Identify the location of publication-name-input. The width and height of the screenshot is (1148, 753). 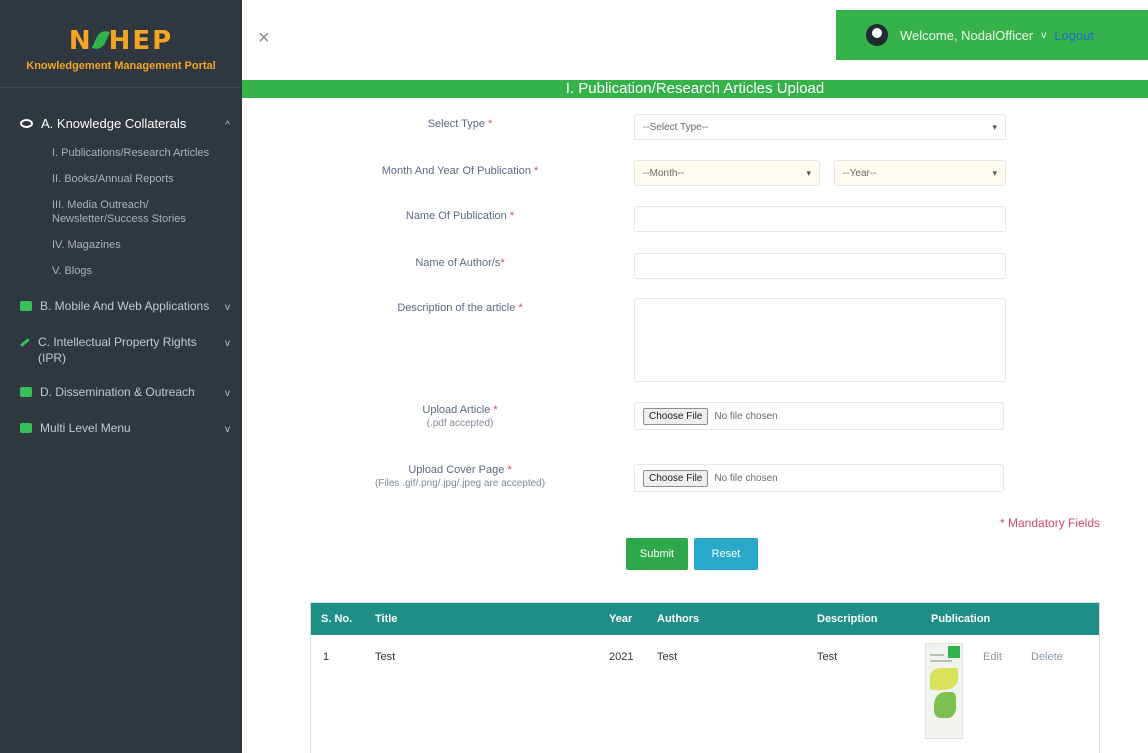
(820, 219).